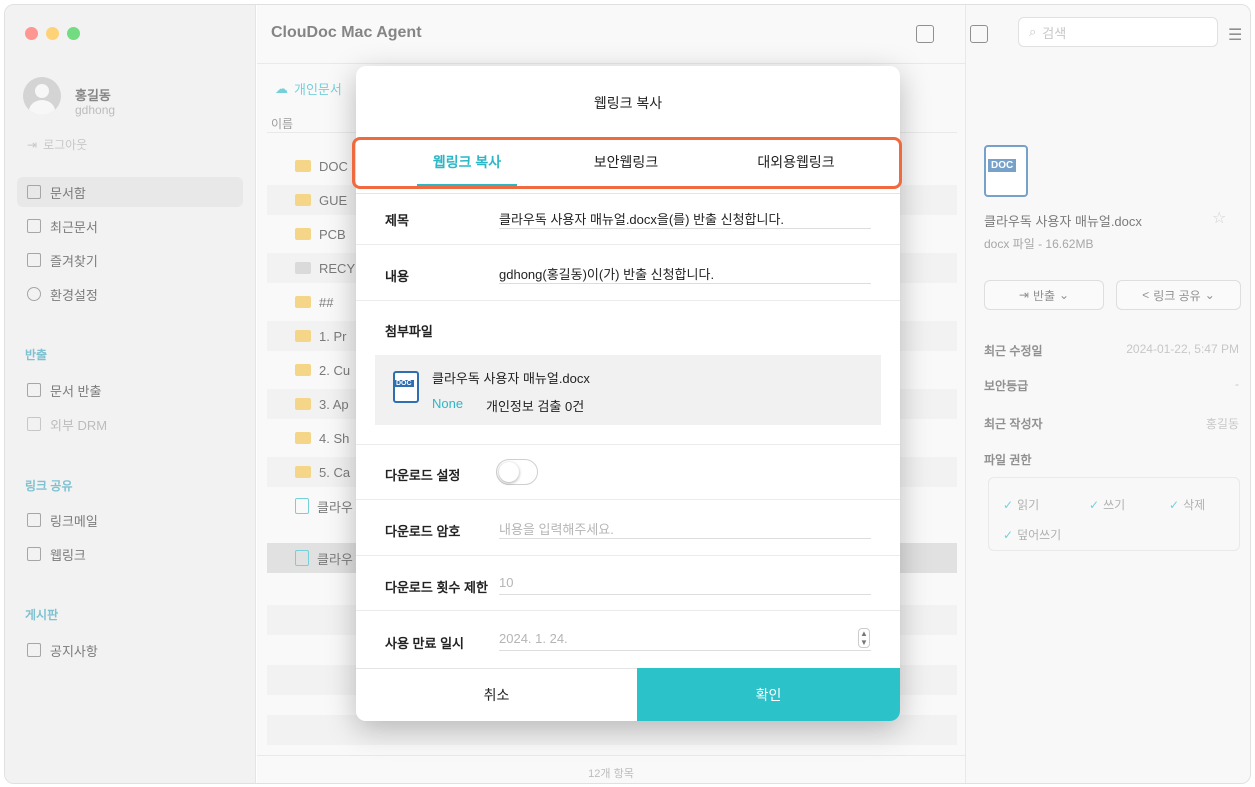  Describe the element at coordinates (436, 587) in the screenshot. I see `download-limit-label: 다운로드 횟수 제한` at that location.